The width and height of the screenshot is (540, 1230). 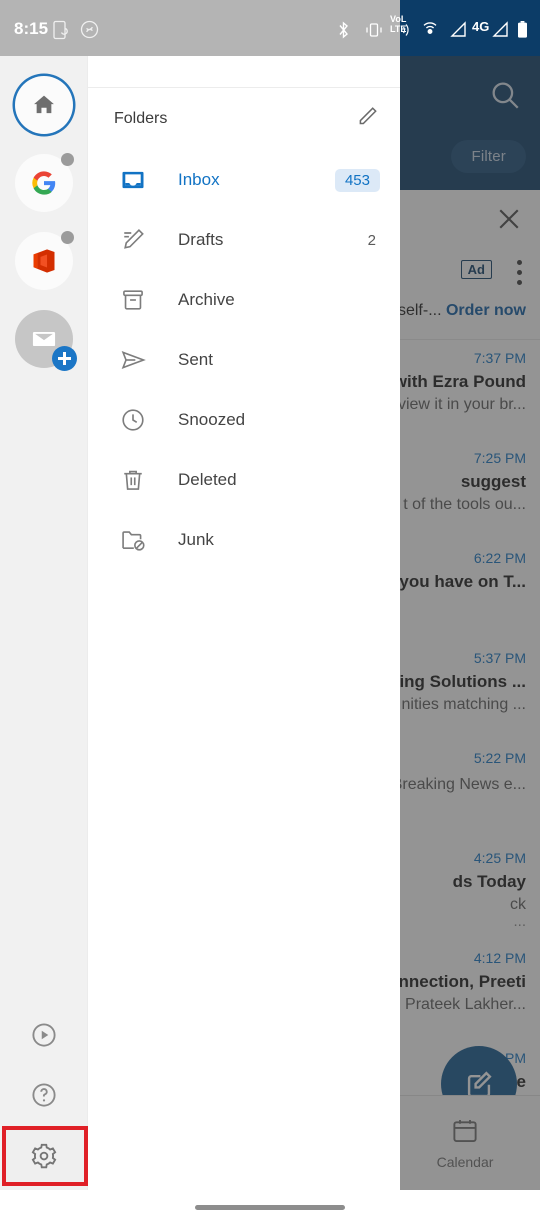 What do you see at coordinates (244, 360) in the screenshot?
I see `sidebar-item-sent: Sent` at bounding box center [244, 360].